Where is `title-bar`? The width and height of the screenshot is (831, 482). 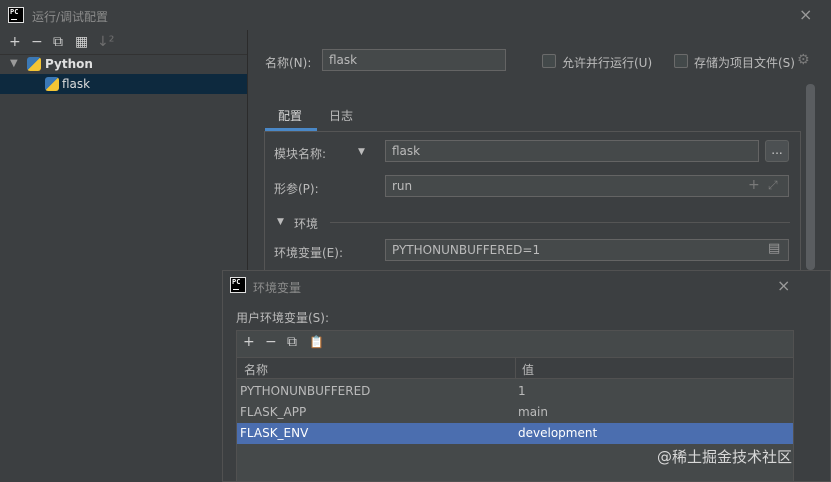 title-bar is located at coordinates (415, 15).